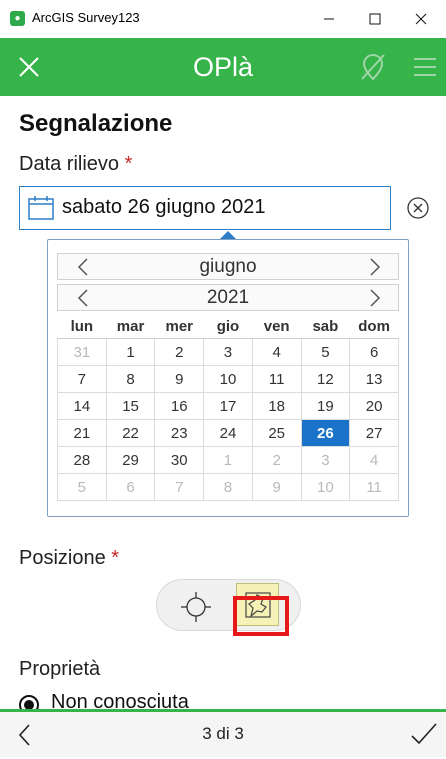  I want to click on calendar-day: 19, so click(325, 406).